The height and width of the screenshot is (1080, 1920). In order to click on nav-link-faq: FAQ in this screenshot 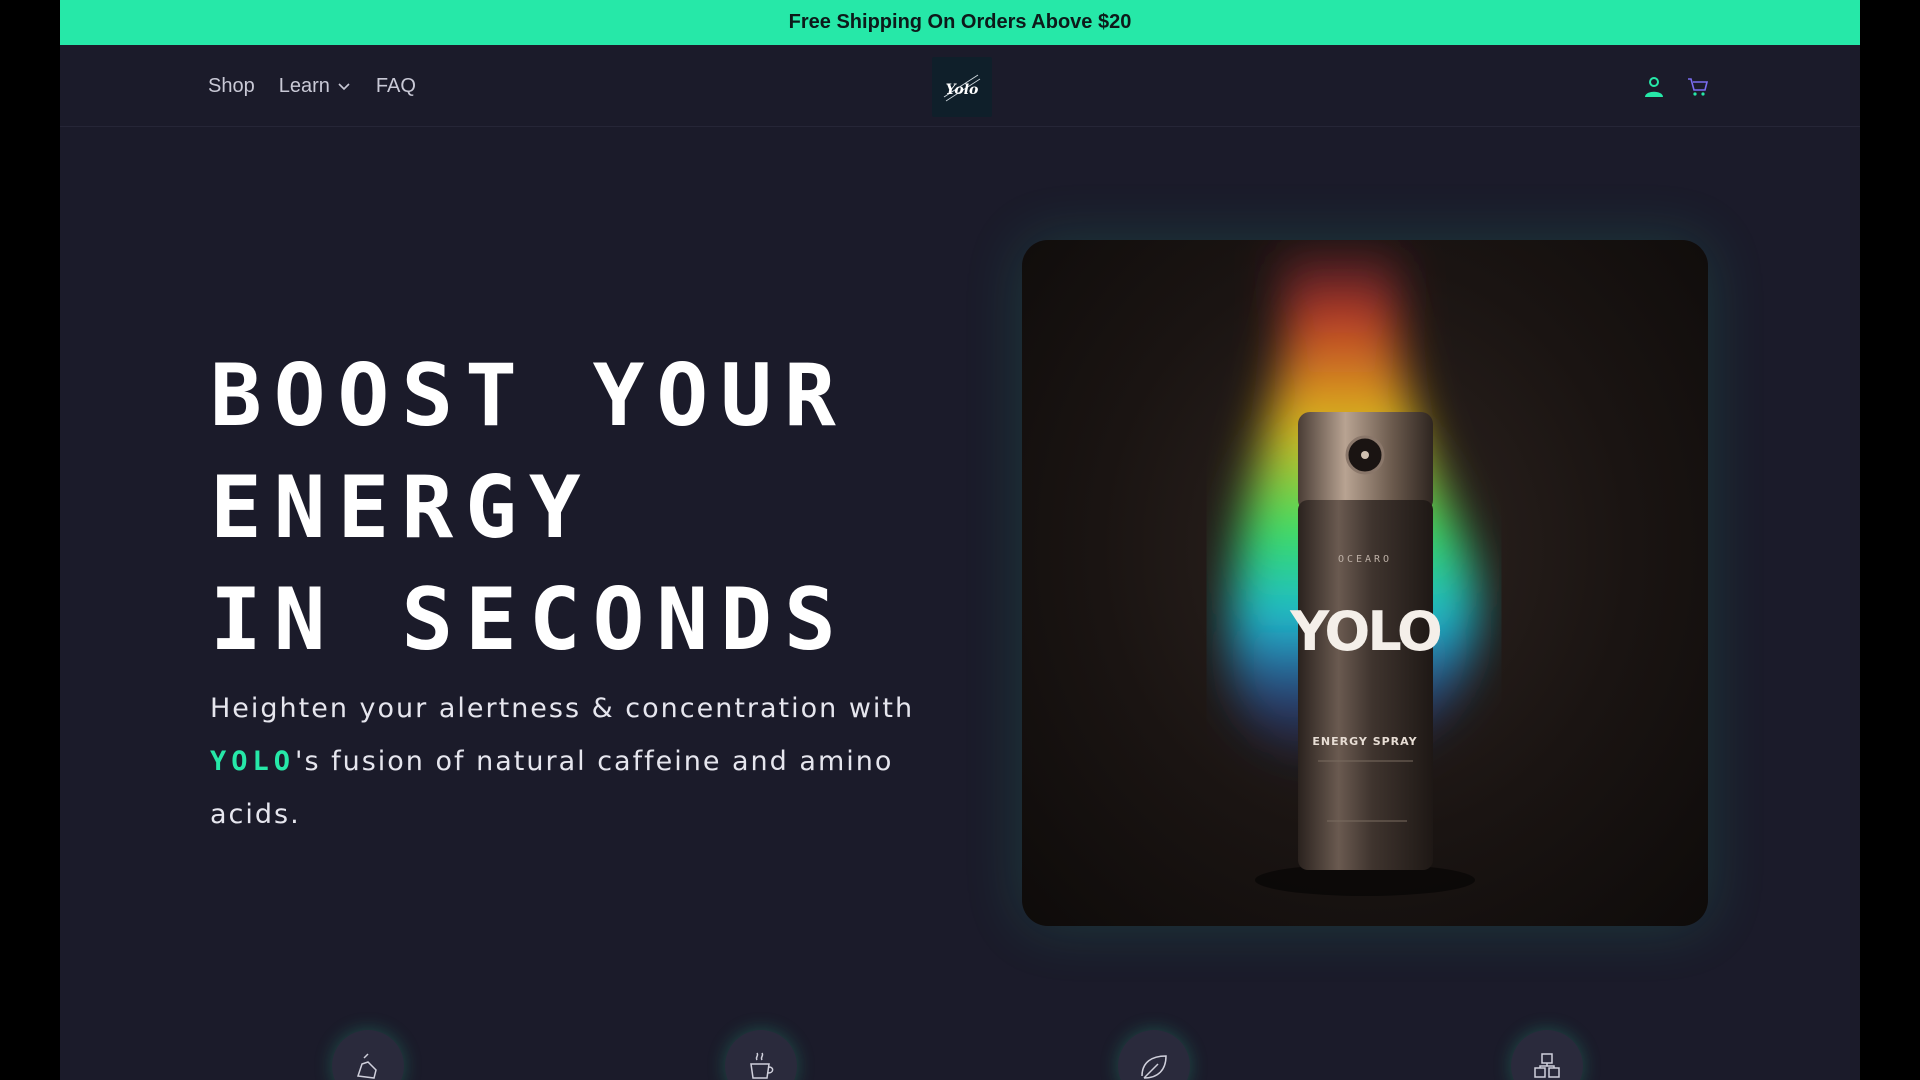, I will do `click(396, 86)`.